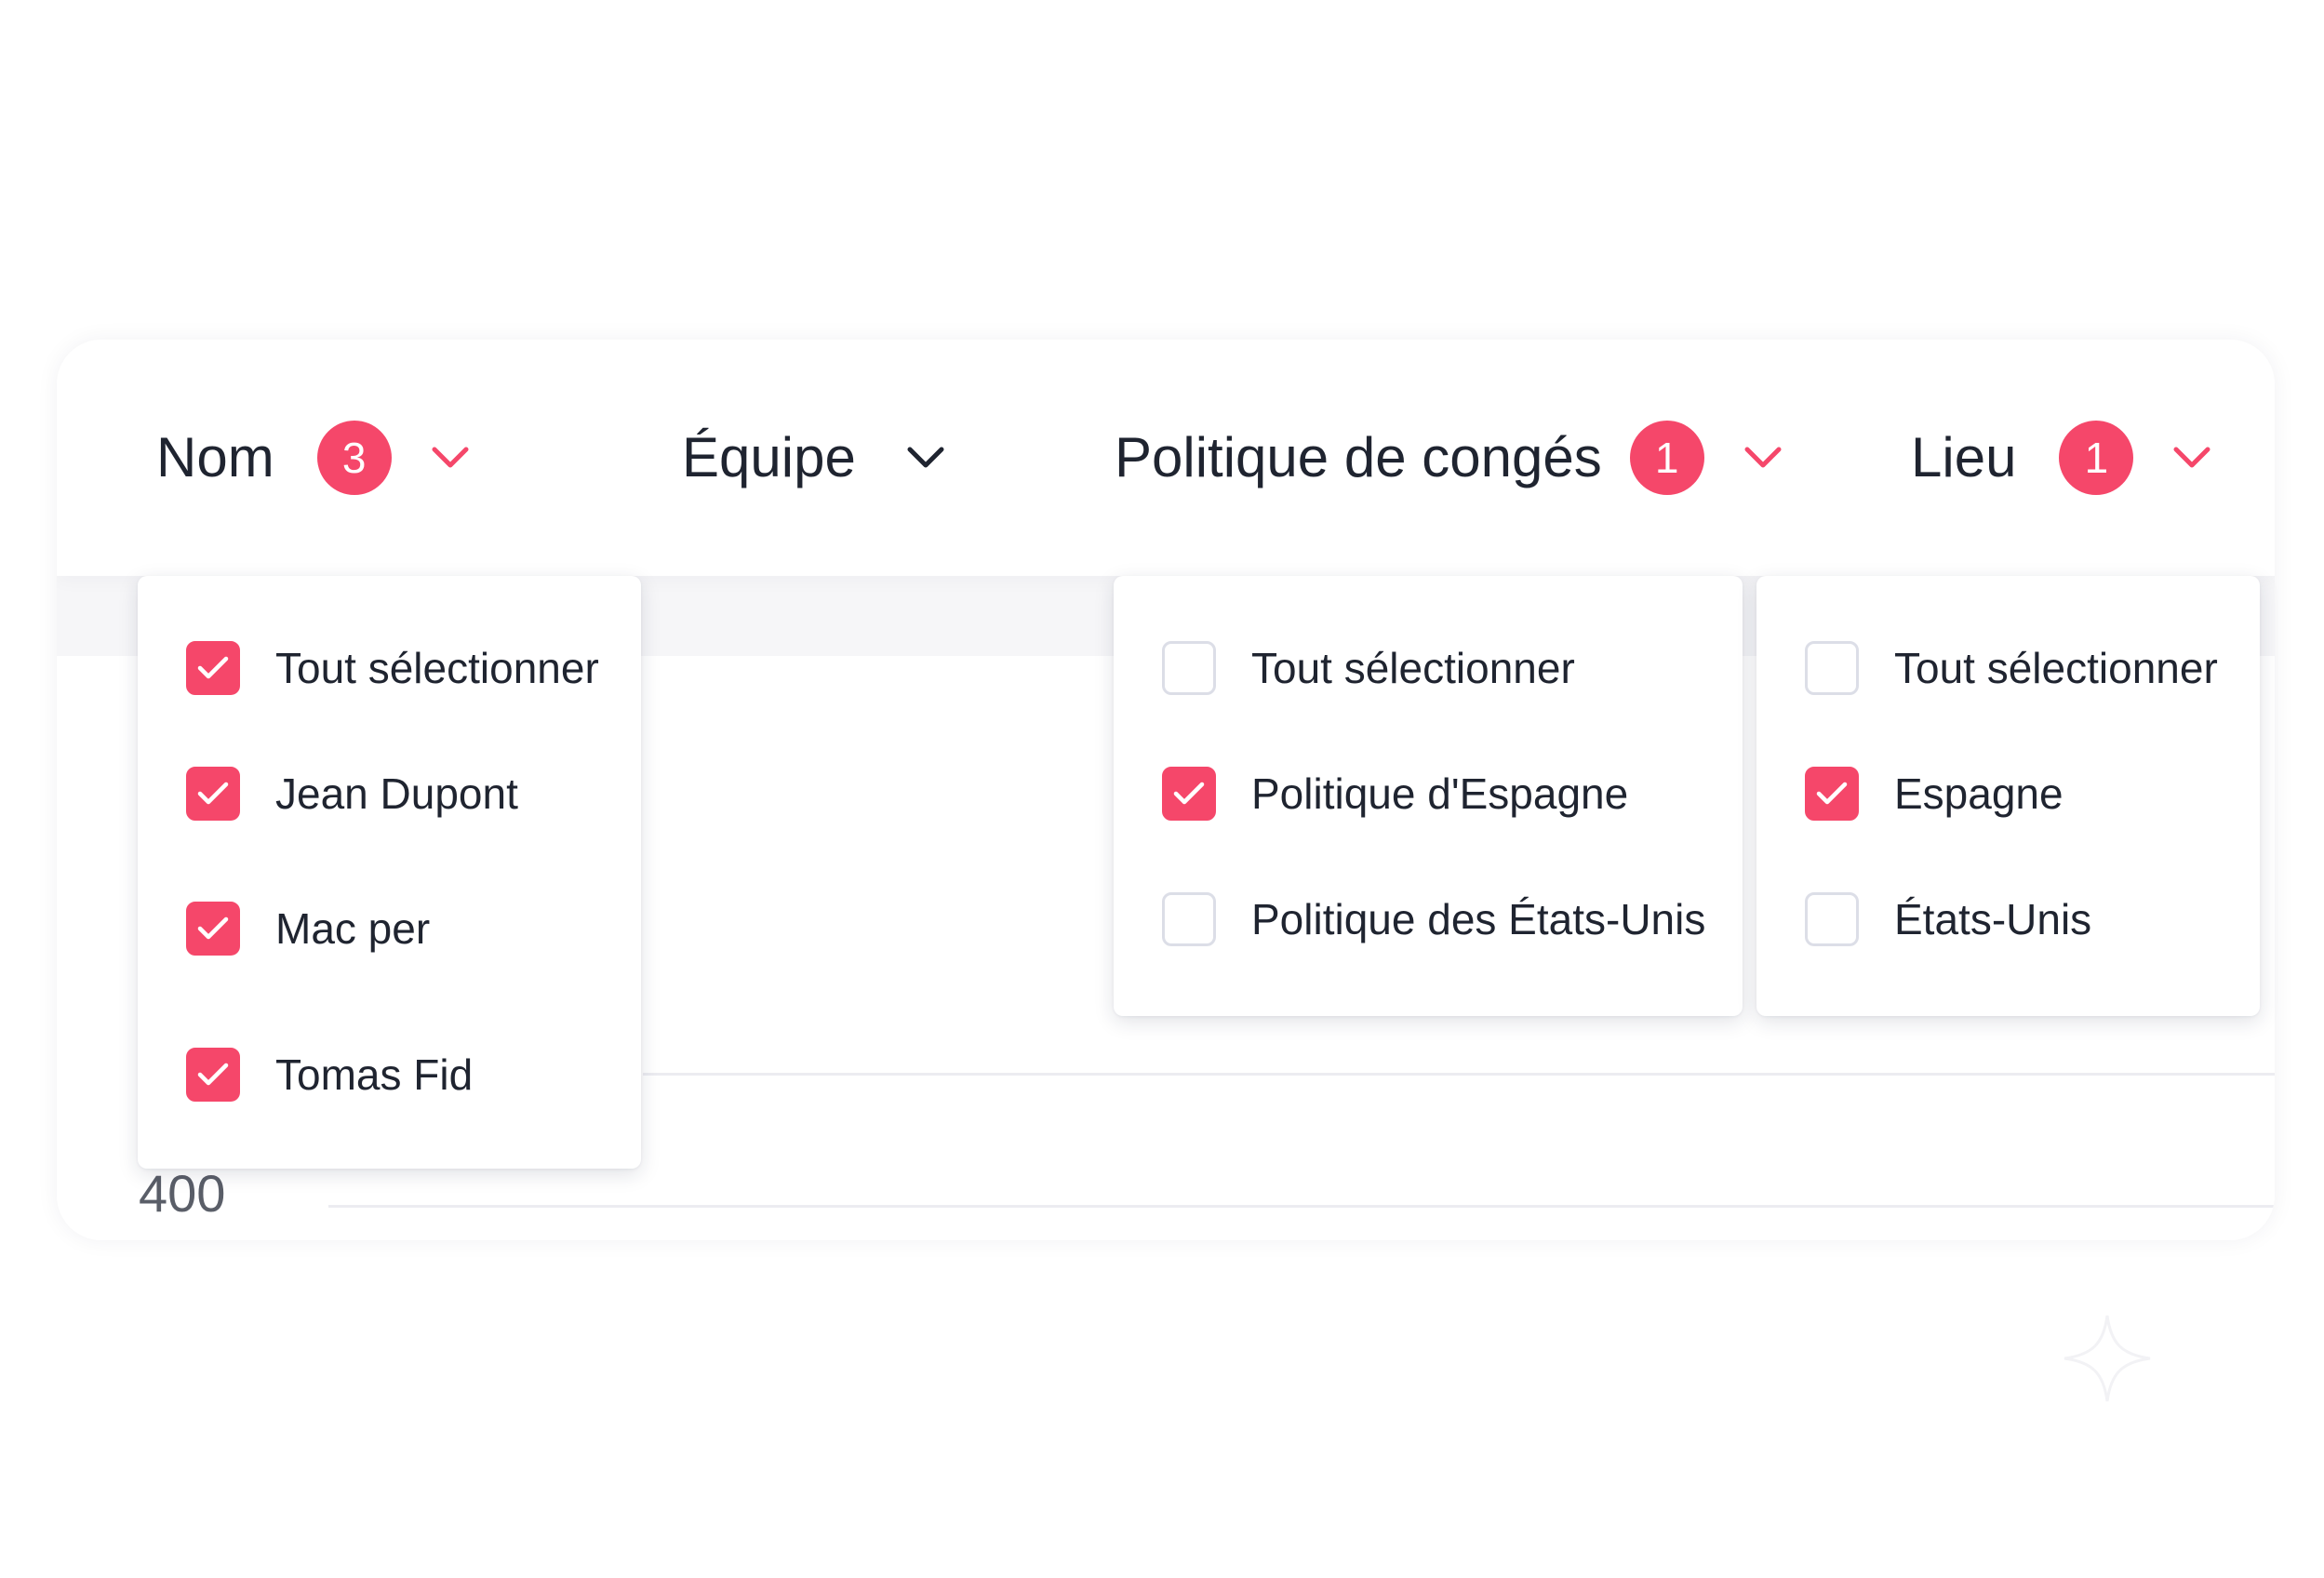 The width and height of the screenshot is (2324, 1578). I want to click on filter-politique-de-conges: Politique de congés 1, so click(1449, 458).